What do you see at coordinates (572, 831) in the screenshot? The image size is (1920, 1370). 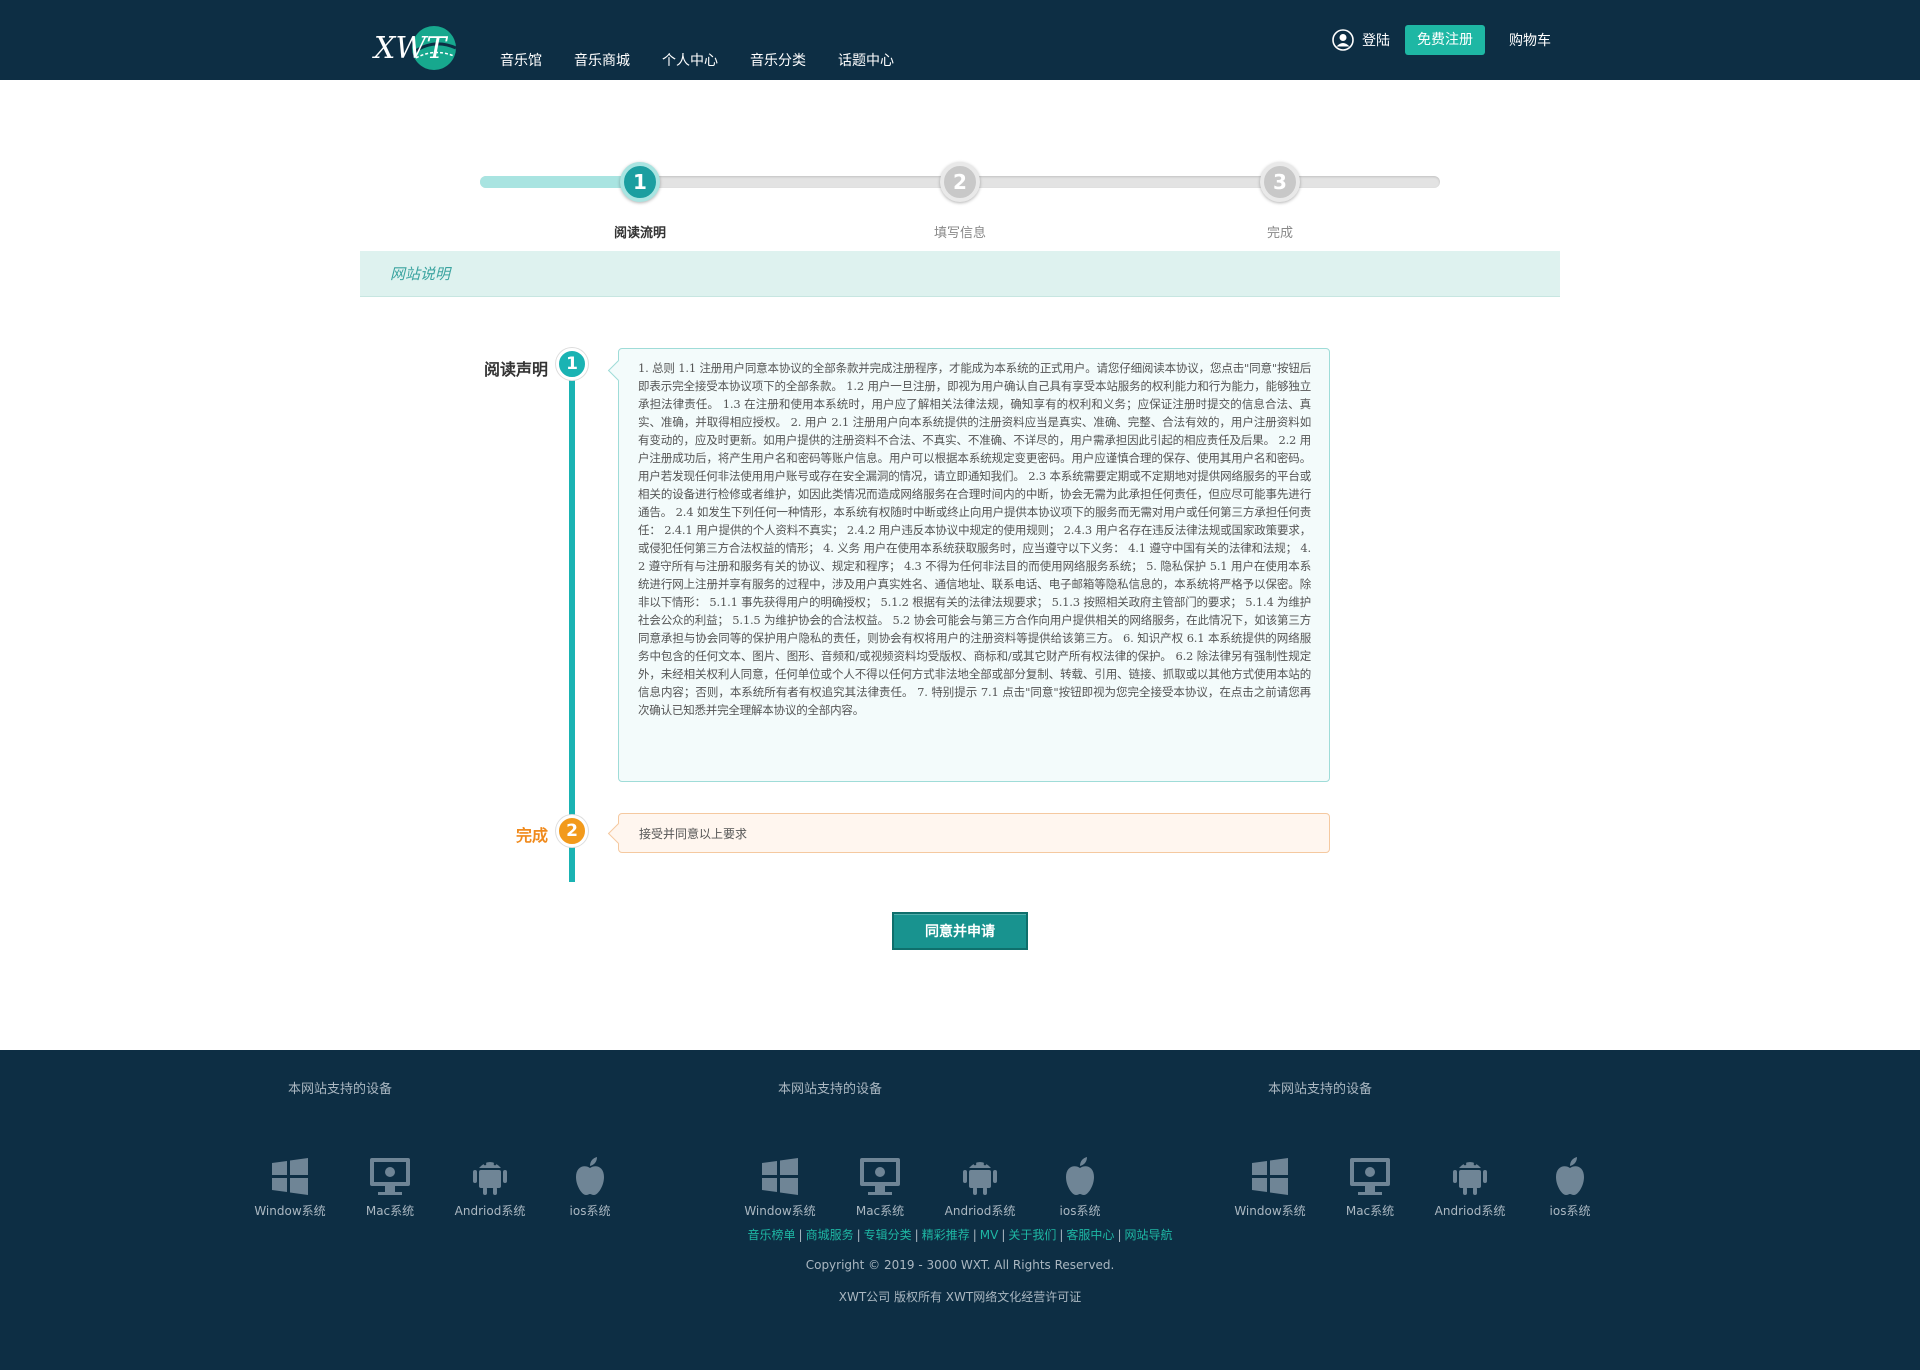 I see `timeline-dot-2: 2` at bounding box center [572, 831].